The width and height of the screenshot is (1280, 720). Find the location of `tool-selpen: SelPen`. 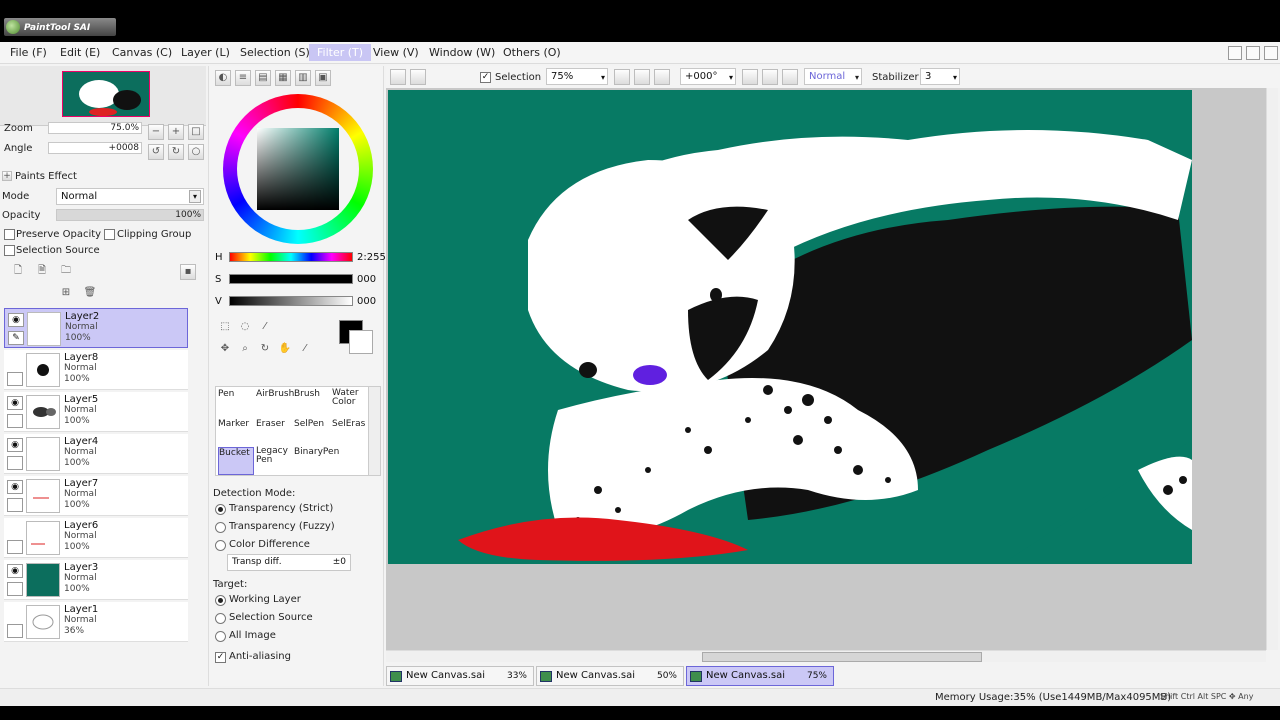

tool-selpen: SelPen is located at coordinates (313, 433).